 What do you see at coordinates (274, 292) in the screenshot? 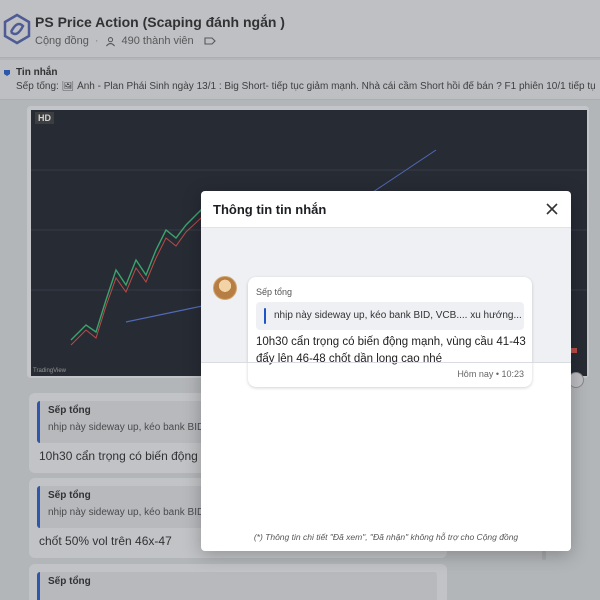
I see `sender-name: Sếp tổng` at bounding box center [274, 292].